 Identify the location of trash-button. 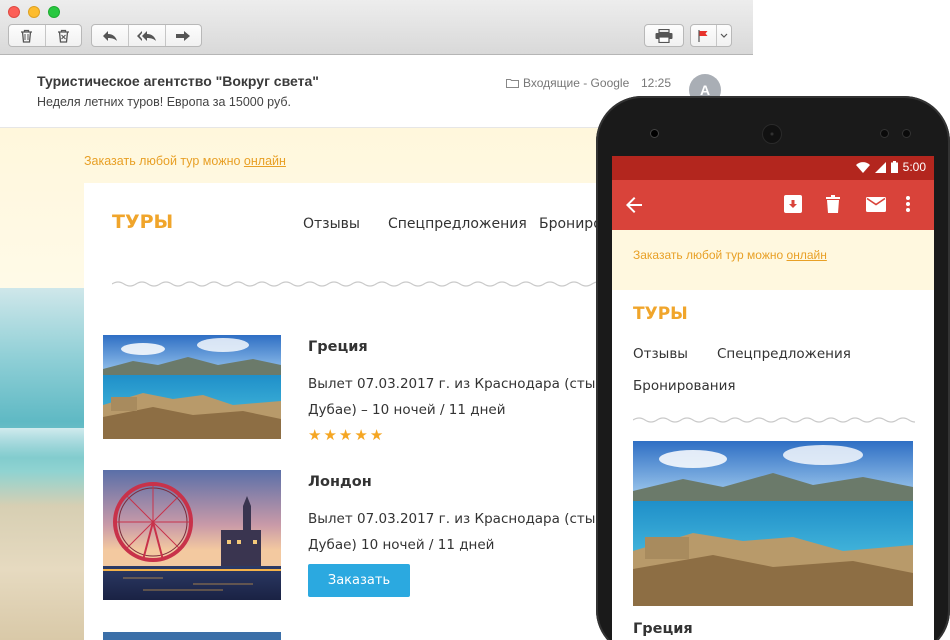
(27, 35).